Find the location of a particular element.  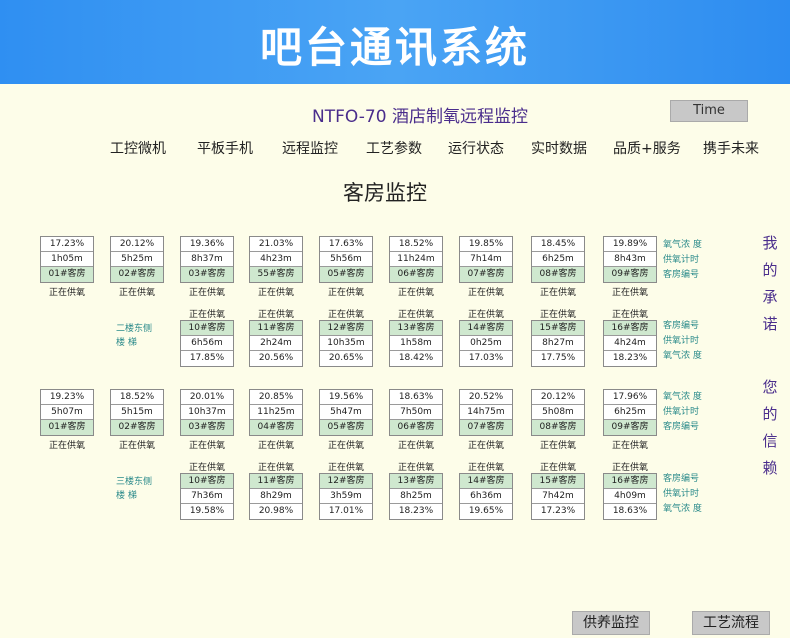

room-cell: 20.12% 5h08m 08#客房 is located at coordinates (558, 412).